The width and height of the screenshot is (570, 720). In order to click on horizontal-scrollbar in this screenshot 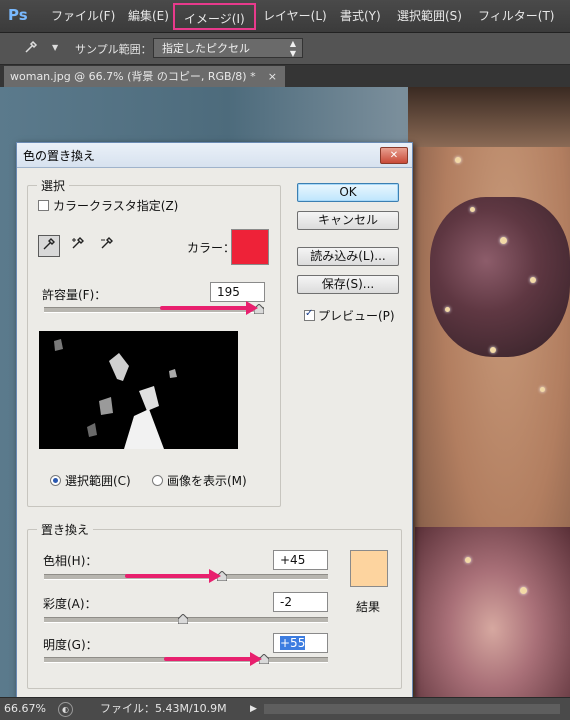, I will do `click(412, 709)`.